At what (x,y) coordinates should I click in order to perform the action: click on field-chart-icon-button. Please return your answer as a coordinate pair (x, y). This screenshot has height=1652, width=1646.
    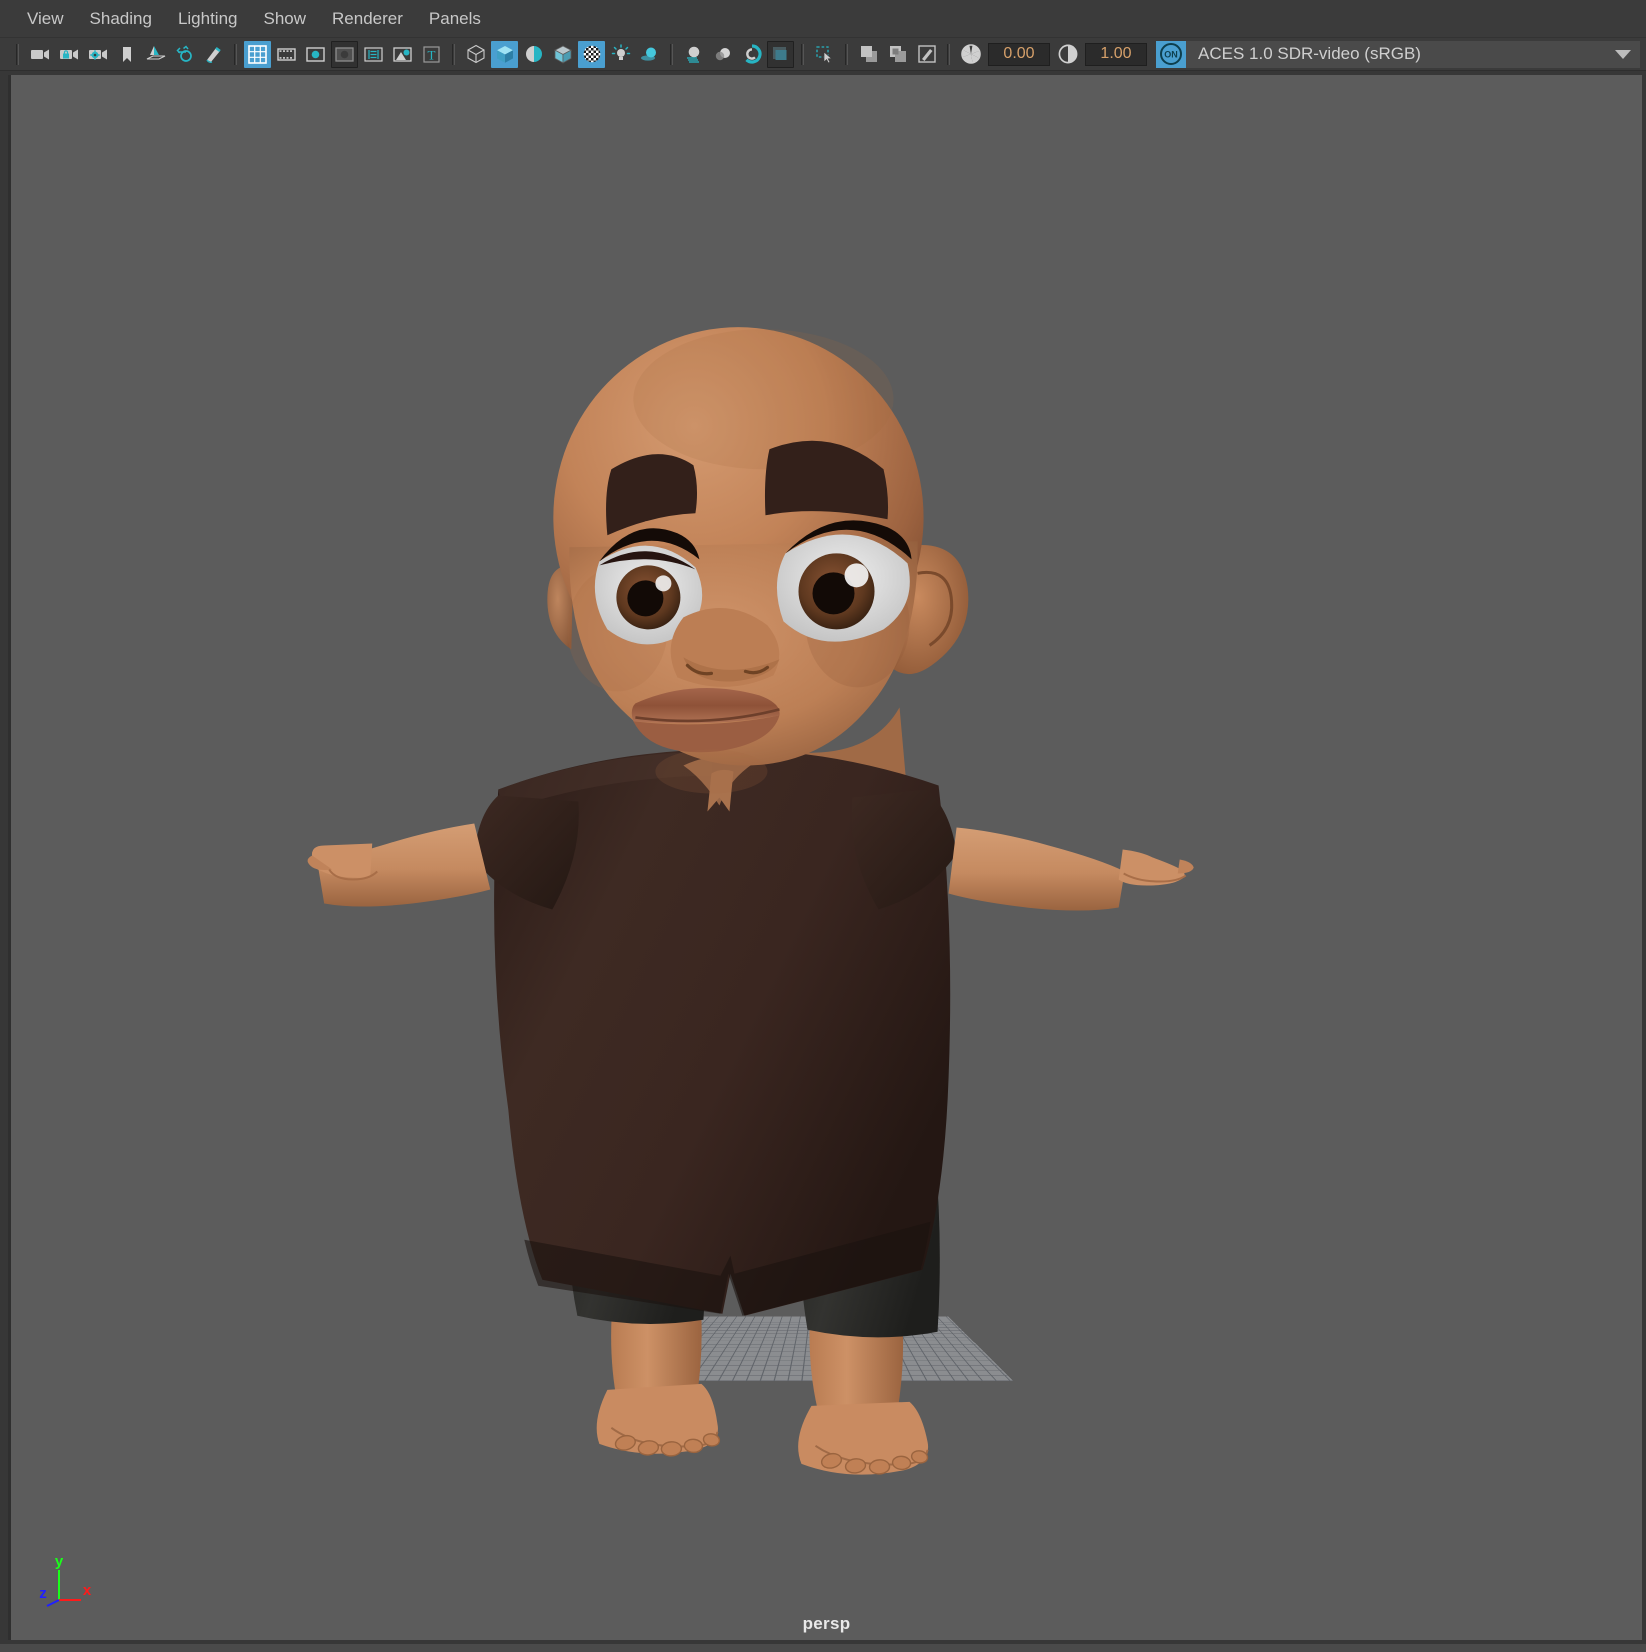
    Looking at the image, I should click on (373, 54).